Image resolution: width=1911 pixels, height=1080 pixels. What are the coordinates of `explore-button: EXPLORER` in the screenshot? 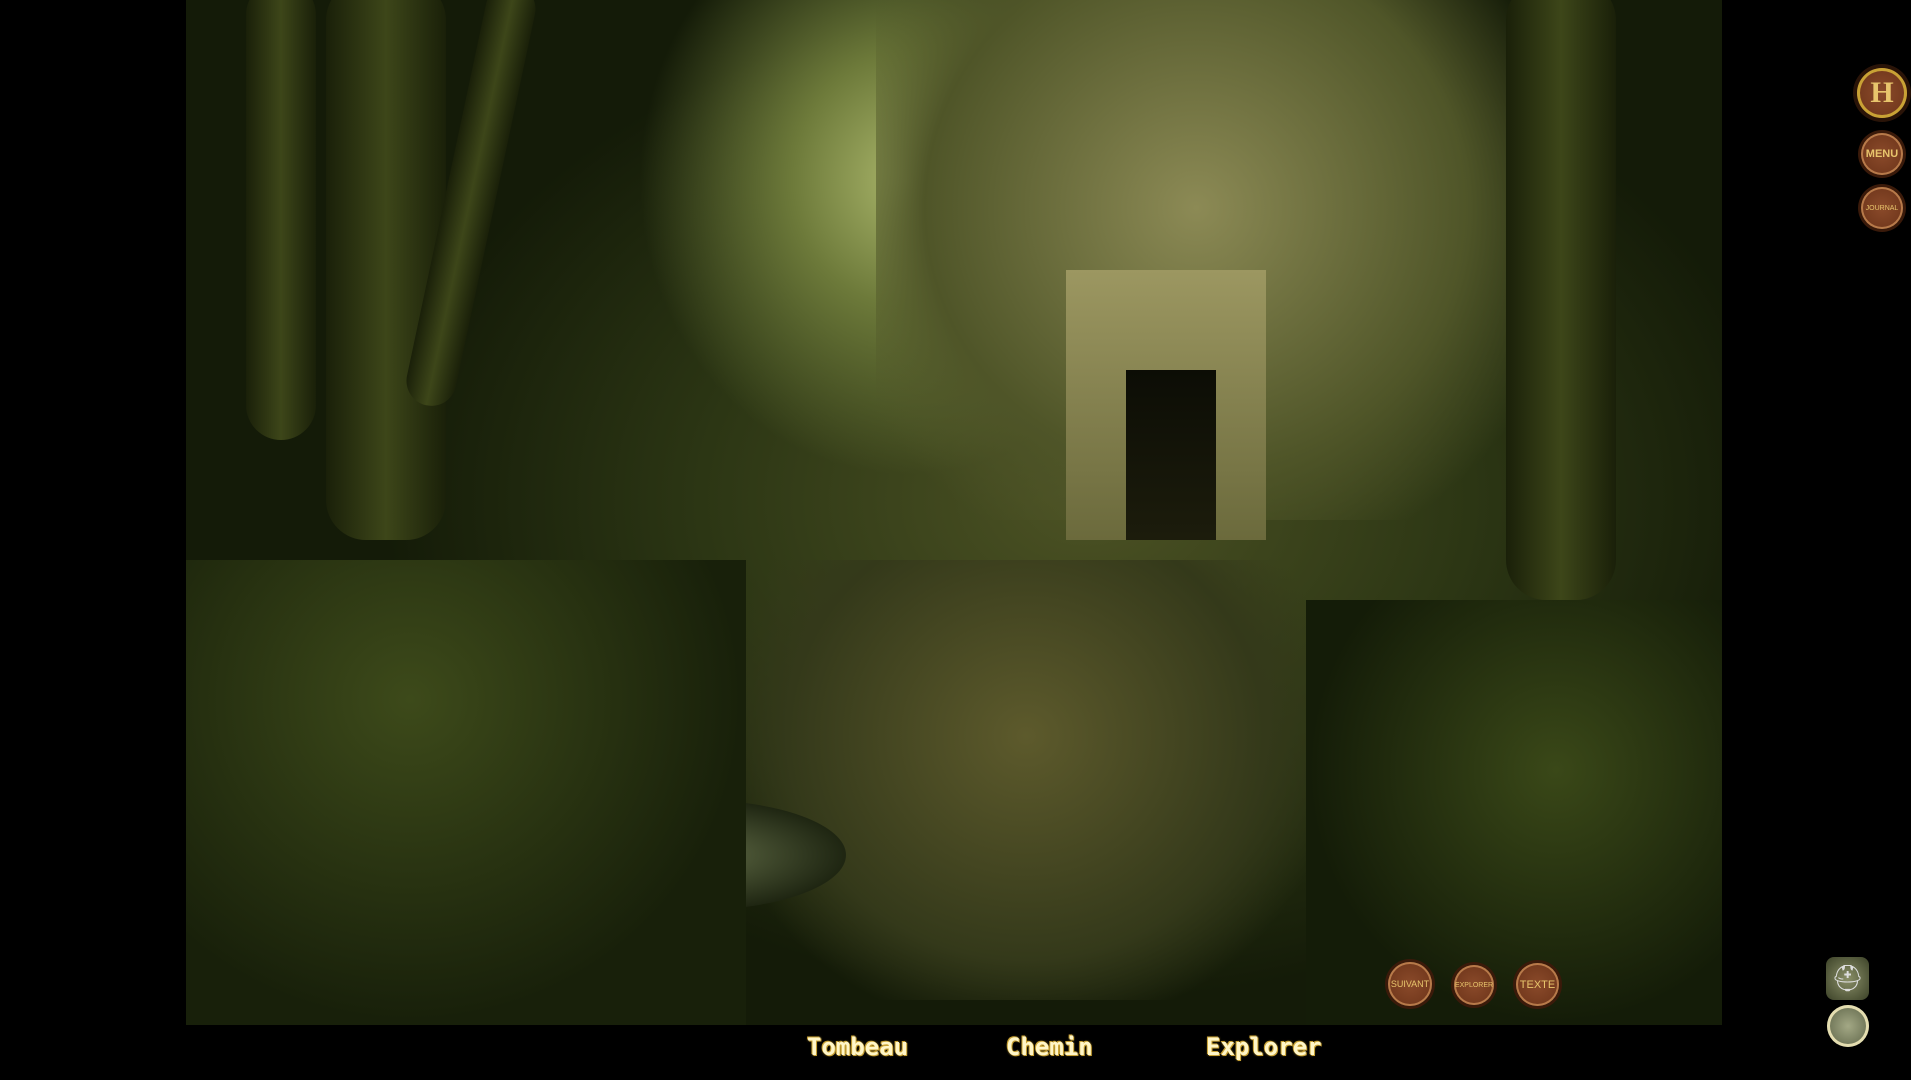 It's located at (1474, 985).